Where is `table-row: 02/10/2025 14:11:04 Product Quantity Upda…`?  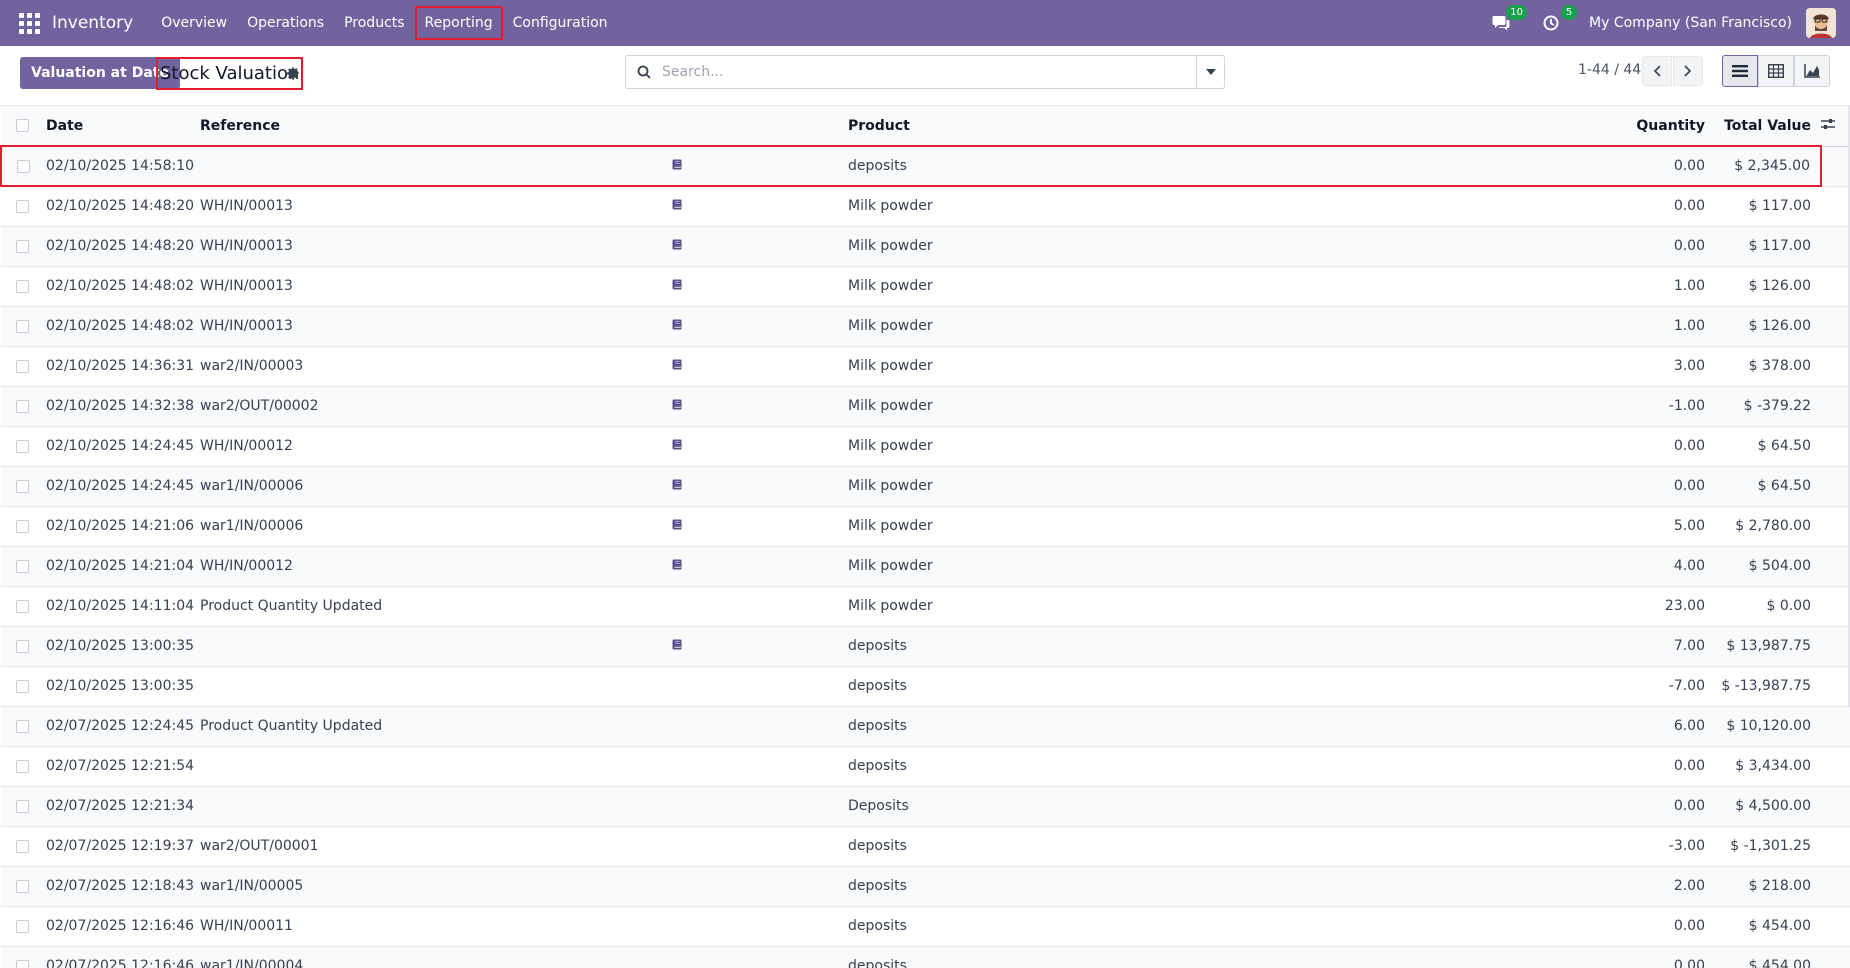 table-row: 02/10/2025 14:11:04 Product Quantity Upda… is located at coordinates (925, 606).